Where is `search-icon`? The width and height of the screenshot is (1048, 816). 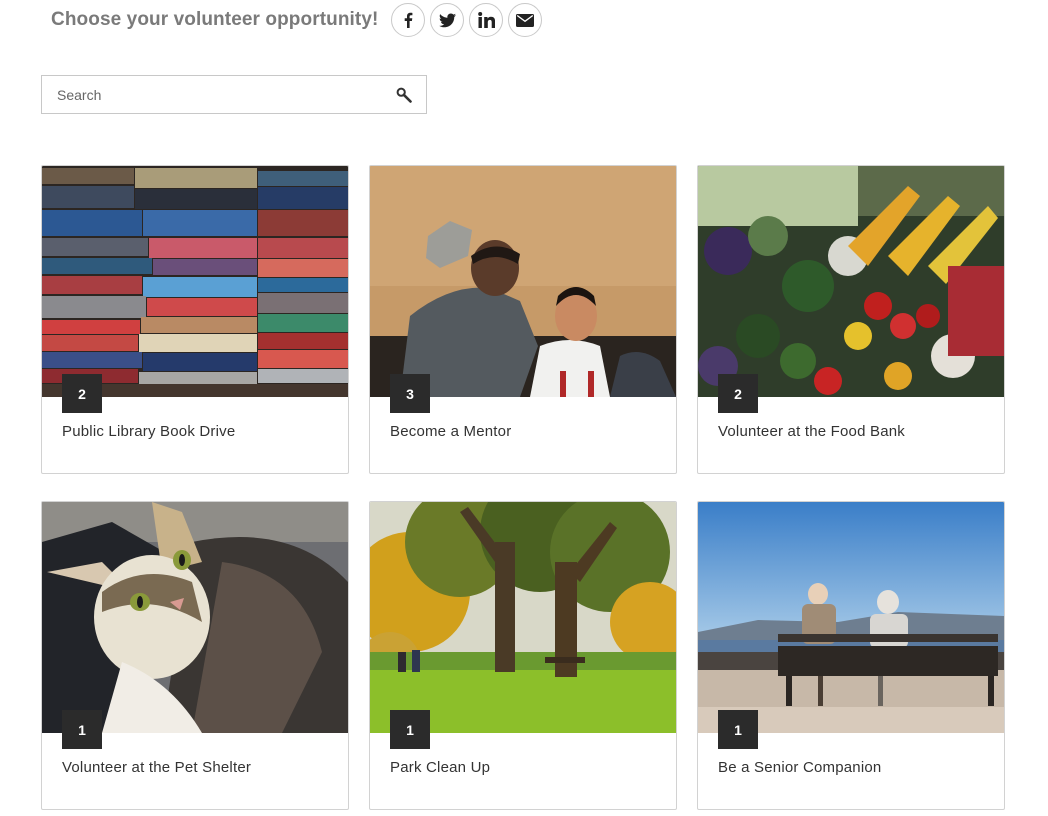
search-icon is located at coordinates (404, 95).